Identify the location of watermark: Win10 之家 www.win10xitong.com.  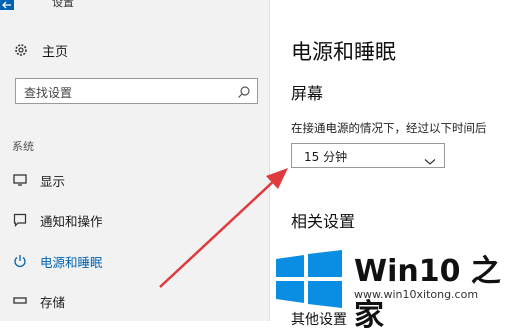
(386, 288).